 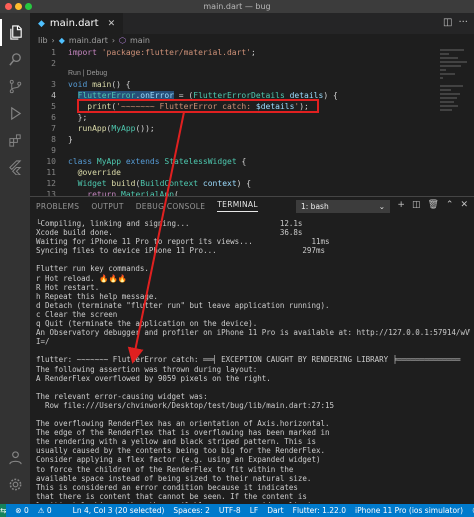 I want to click on chevron-up-icon: ⌃, so click(x=450, y=205).